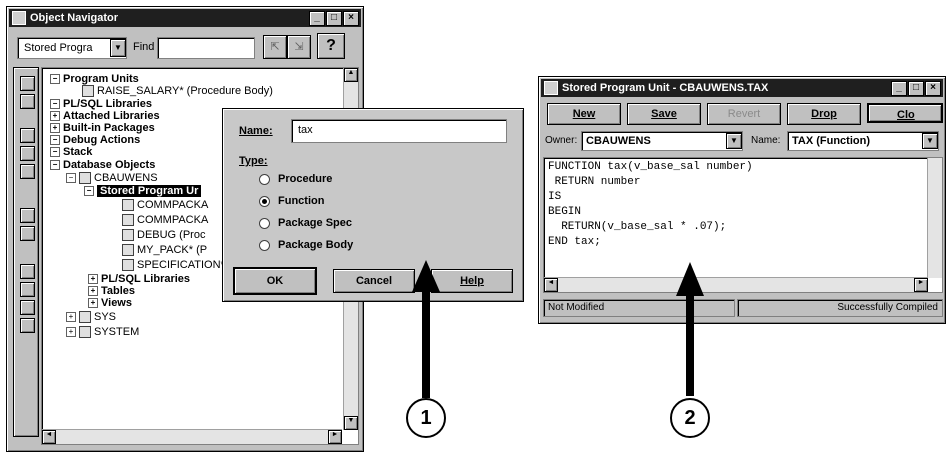 The image size is (948, 454). What do you see at coordinates (426, 418) in the screenshot?
I see `callout-1: 1` at bounding box center [426, 418].